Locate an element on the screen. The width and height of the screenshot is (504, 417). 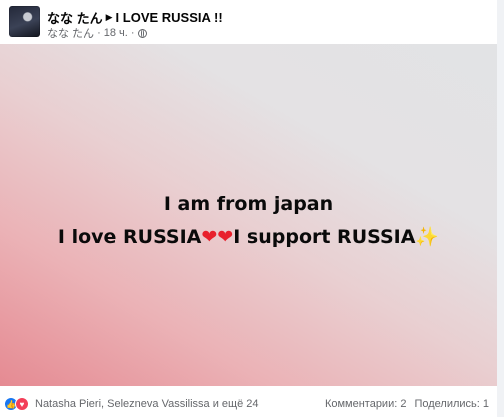
love-icon: ♥ is located at coordinates (22, 404).